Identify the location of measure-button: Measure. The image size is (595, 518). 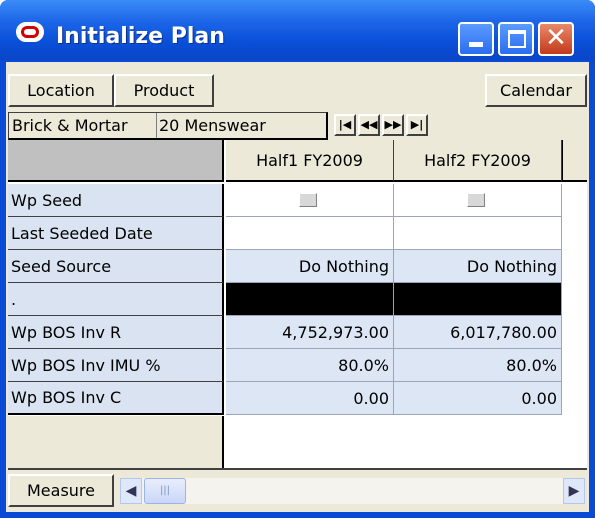
(61, 490).